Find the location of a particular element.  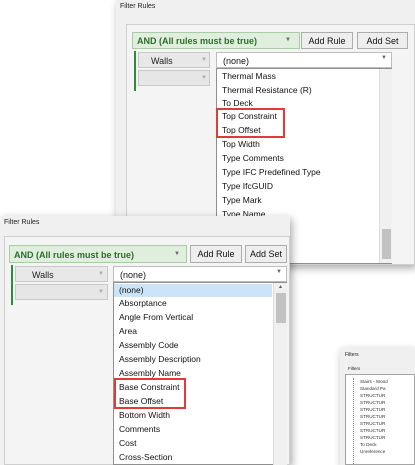

tree-item: Stairs - Wood is located at coordinates (374, 381).